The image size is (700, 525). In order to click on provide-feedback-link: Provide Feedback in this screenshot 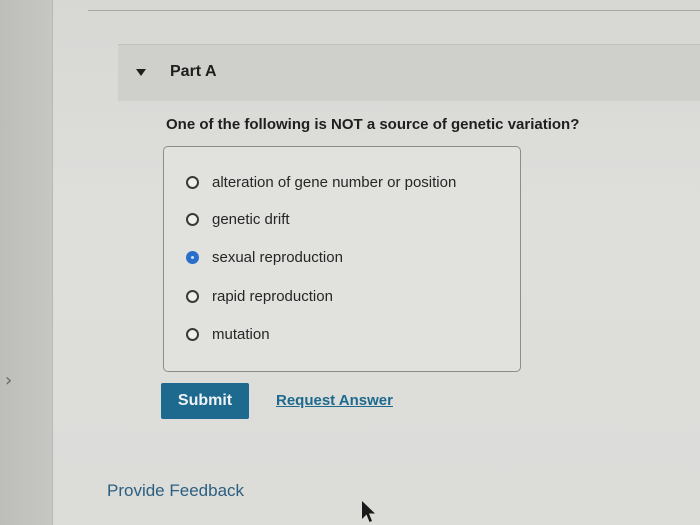, I will do `click(175, 491)`.